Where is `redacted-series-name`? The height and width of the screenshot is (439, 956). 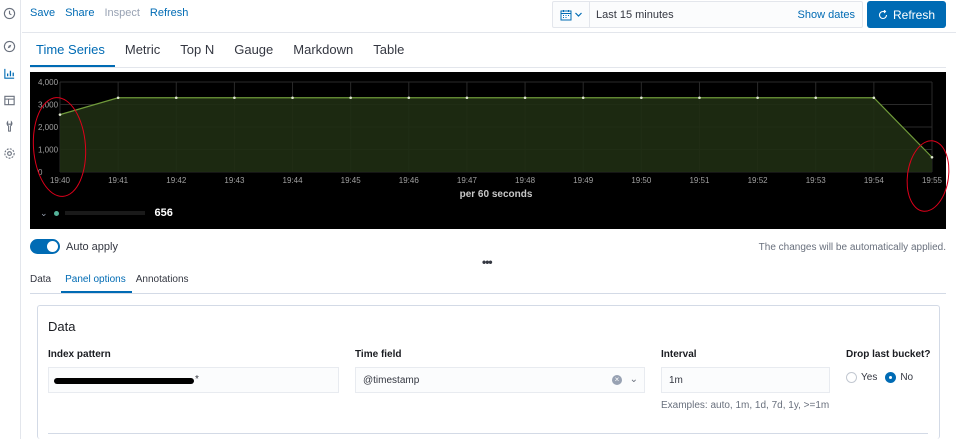 redacted-series-name is located at coordinates (104, 213).